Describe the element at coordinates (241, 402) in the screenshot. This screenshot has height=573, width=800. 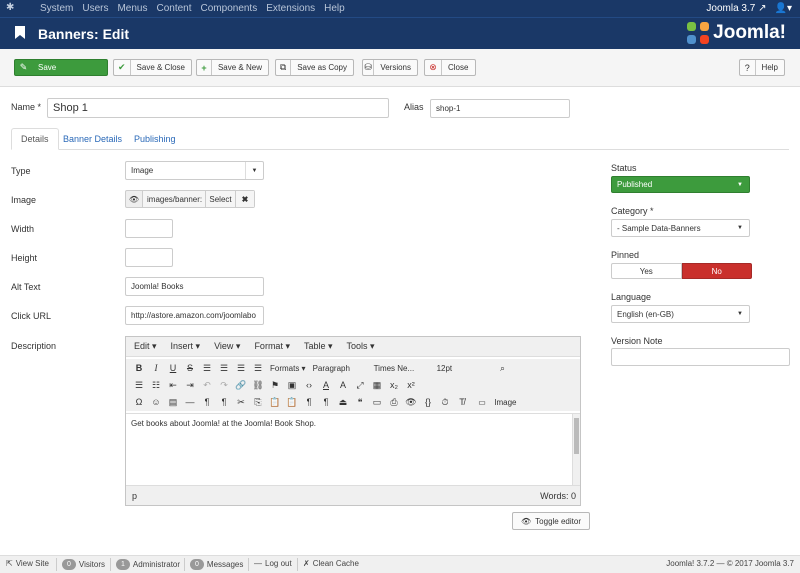
I see `cut-icon: ✂` at that location.